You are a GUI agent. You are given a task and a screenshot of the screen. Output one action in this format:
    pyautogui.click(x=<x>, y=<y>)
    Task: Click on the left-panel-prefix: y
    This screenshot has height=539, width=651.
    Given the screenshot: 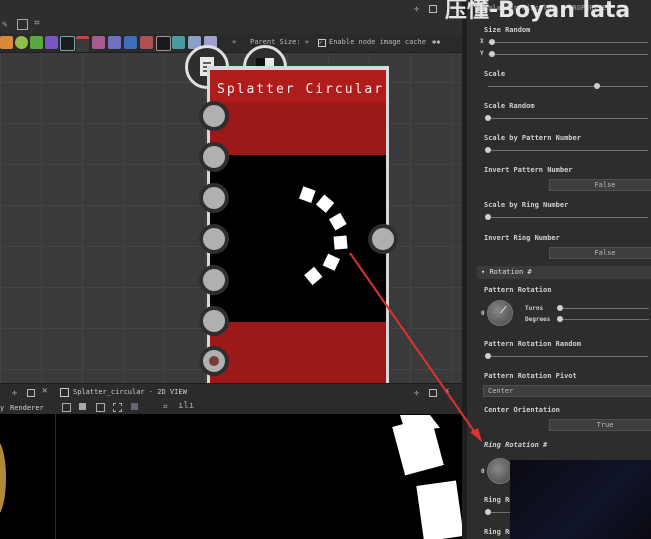 What is the action you would take?
    pyautogui.click(x=2, y=408)
    